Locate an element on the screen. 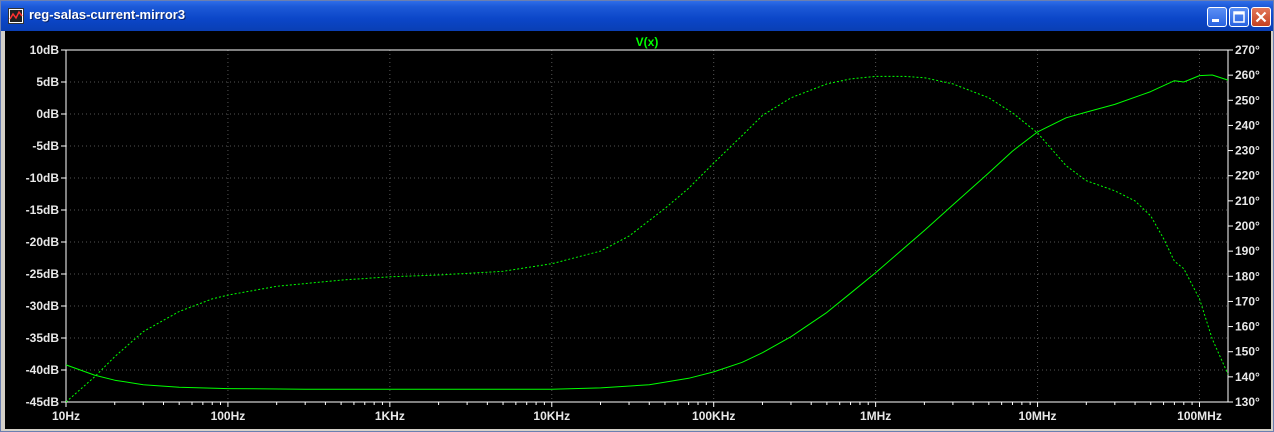  y-right-tick-label: 220° is located at coordinates (1247, 176).